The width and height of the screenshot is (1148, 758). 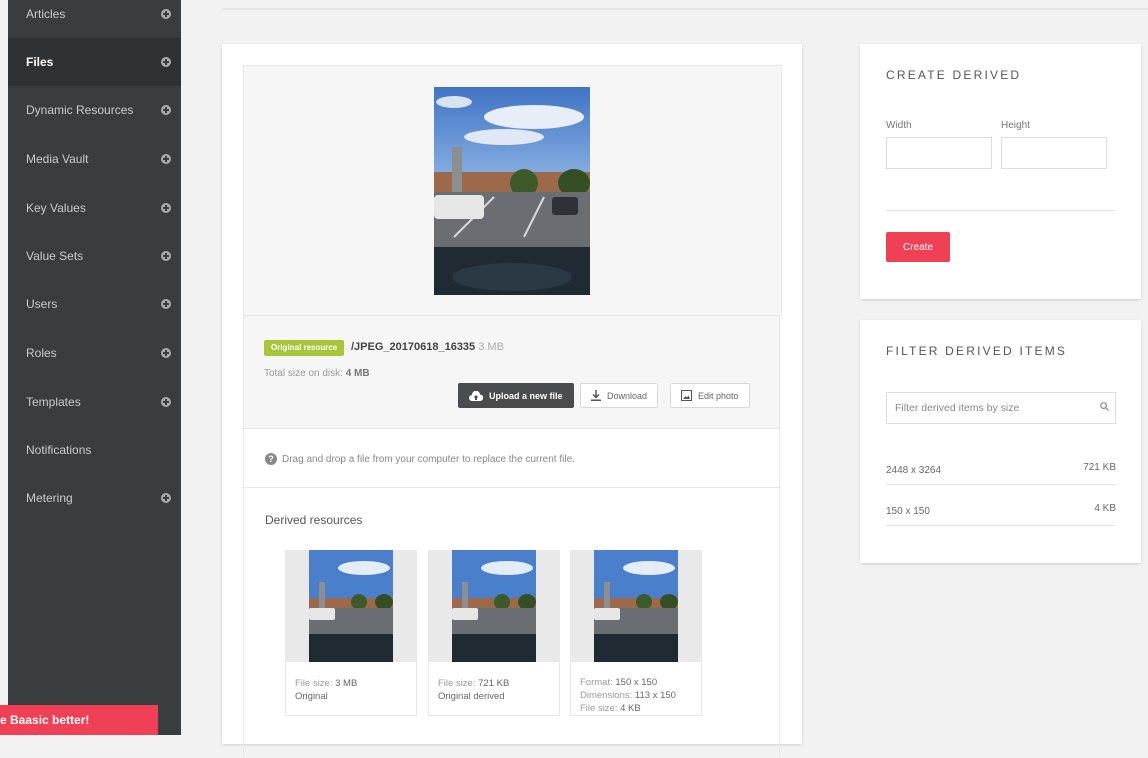 I want to click on help-icon: ?, so click(x=271, y=459).